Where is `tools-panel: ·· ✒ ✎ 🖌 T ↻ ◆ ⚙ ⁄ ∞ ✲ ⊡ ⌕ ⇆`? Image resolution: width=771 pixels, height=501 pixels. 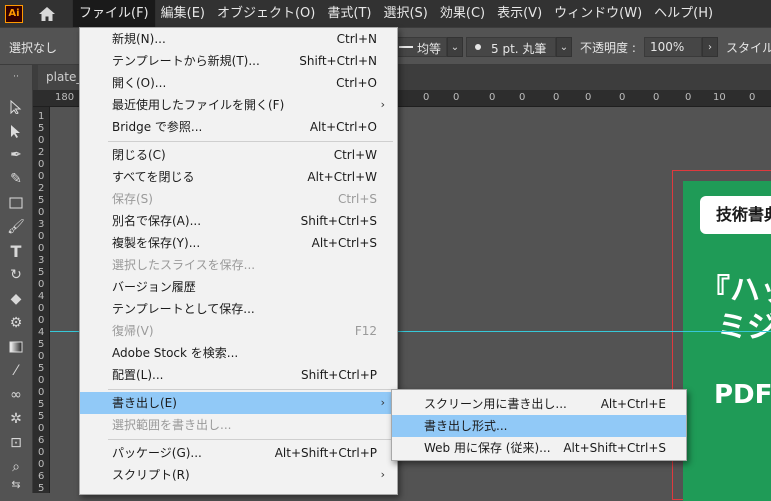
tools-panel: ·· ✒ ✎ 🖌 T ↻ ◆ ⚙ ⁄ ∞ ✲ ⊡ ⌕ ⇆ is located at coordinates (16, 279).